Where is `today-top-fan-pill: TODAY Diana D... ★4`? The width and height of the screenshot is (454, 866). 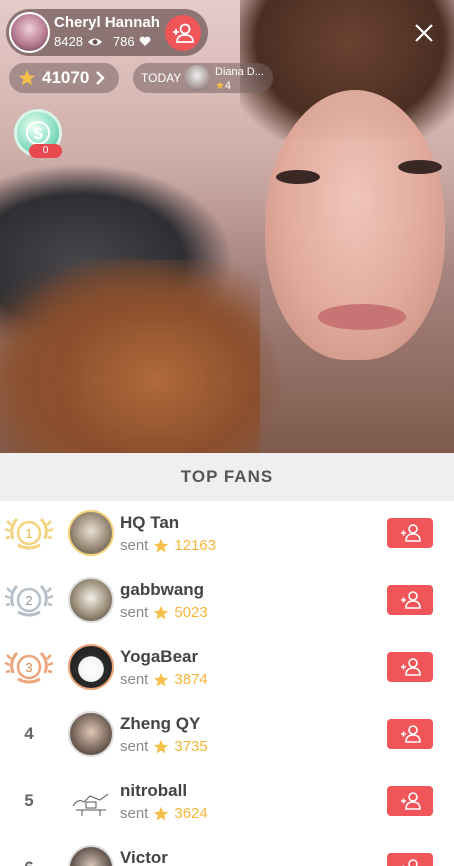 today-top-fan-pill: TODAY Diana D... ★4 is located at coordinates (203, 78).